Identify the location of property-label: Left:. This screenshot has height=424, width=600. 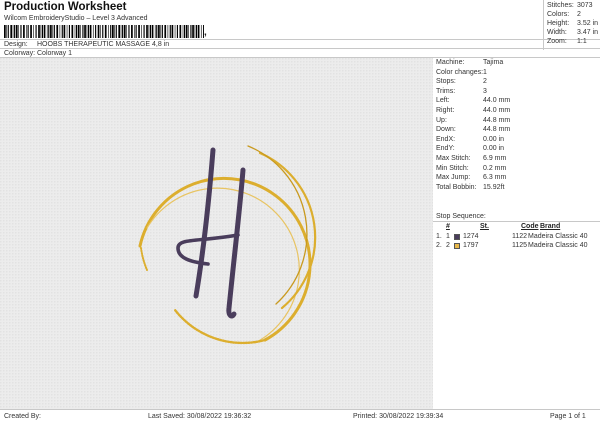
(443, 101).